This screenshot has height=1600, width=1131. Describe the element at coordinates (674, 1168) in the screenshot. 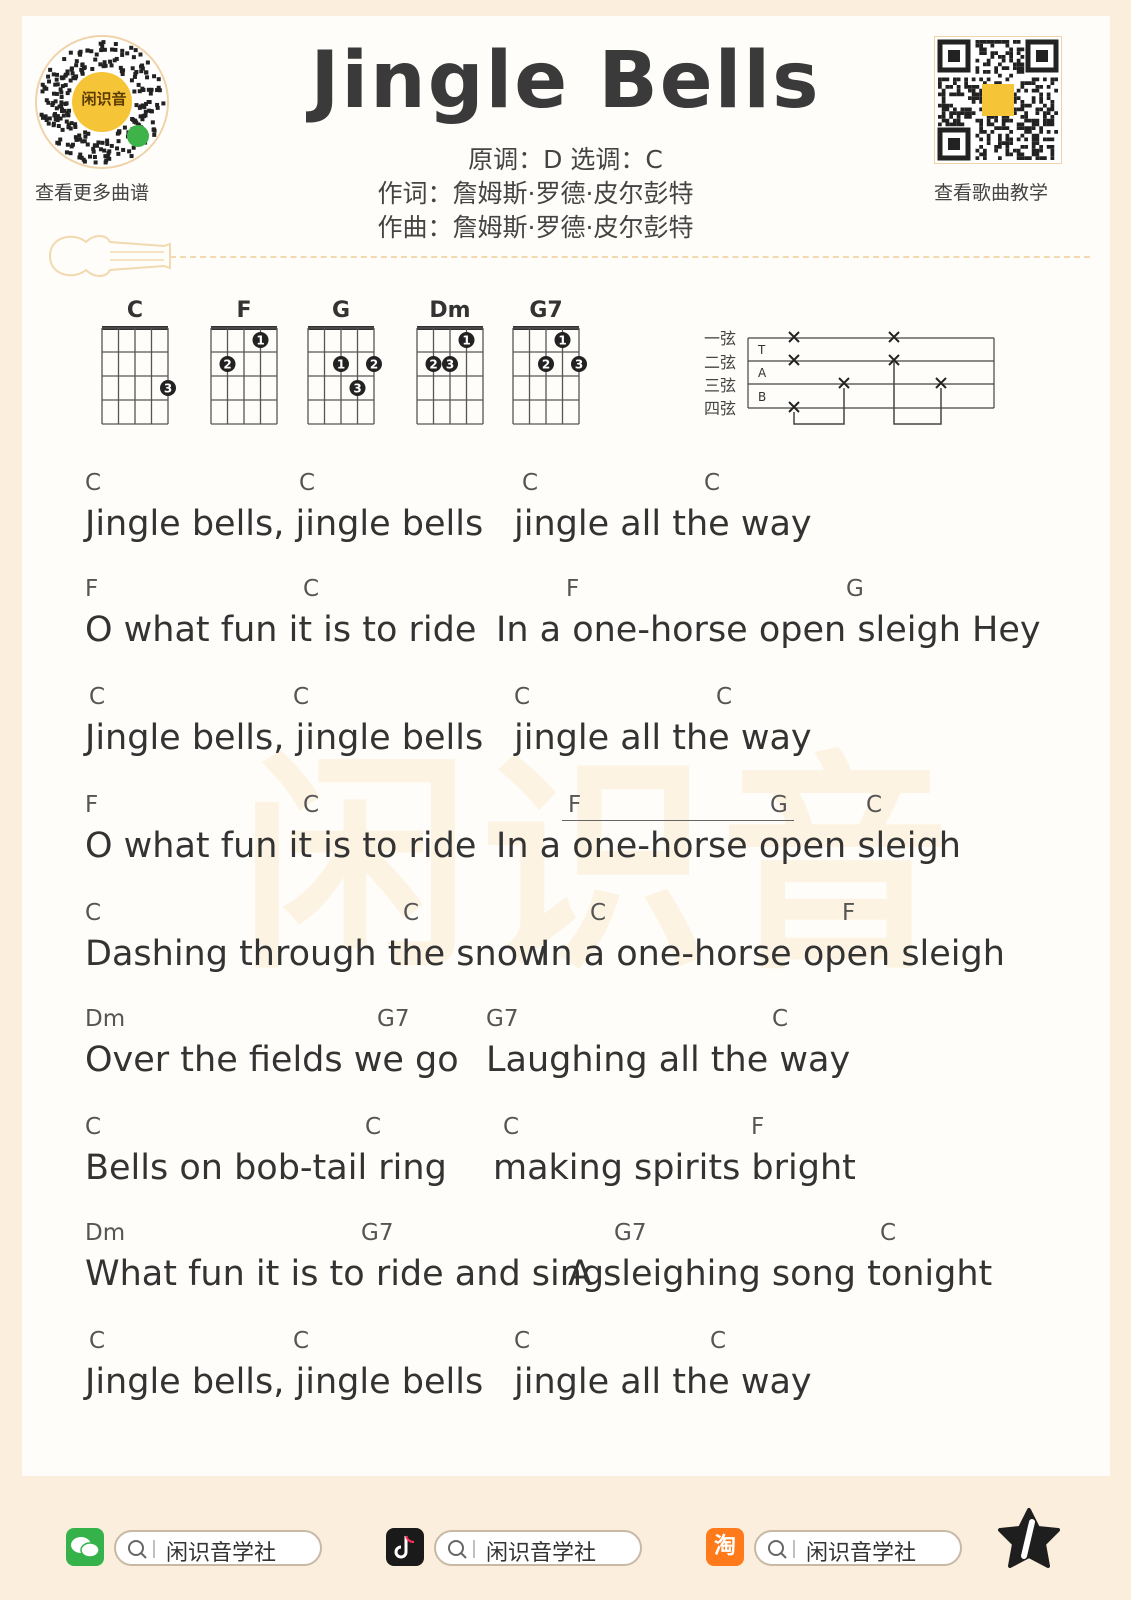

I see `lyric-line-7-right: making spirits bright` at that location.